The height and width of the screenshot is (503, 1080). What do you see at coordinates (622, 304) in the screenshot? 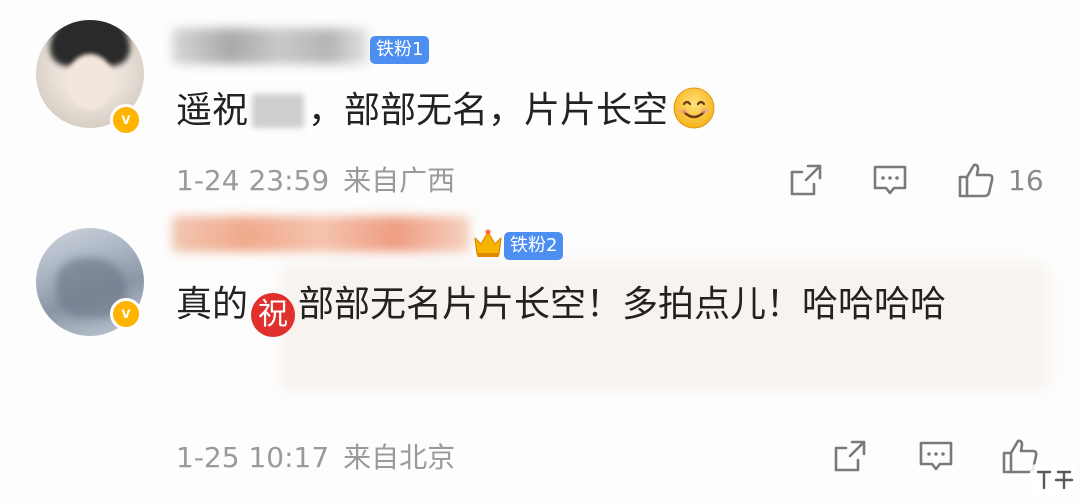
I see `comment-text-part: 部部无名片片长空！多拍点儿！哈哈哈哈` at bounding box center [622, 304].